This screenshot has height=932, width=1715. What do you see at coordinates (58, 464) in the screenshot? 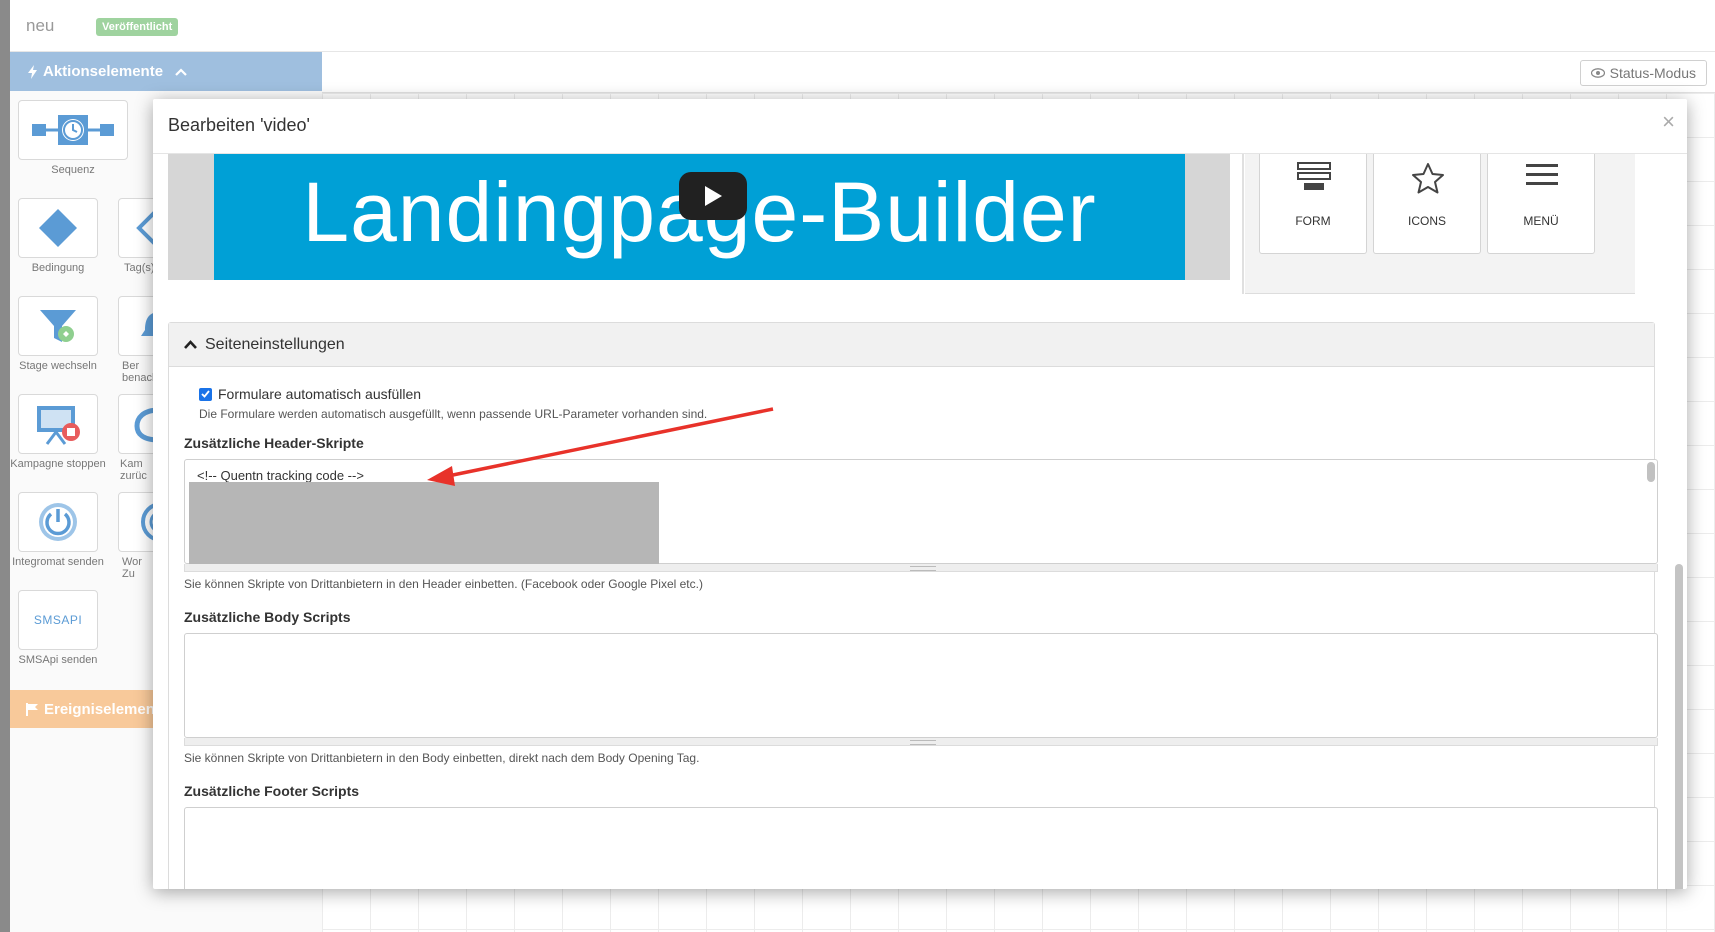
I see `sidebar-item-label: Kampagne stoppen` at bounding box center [58, 464].